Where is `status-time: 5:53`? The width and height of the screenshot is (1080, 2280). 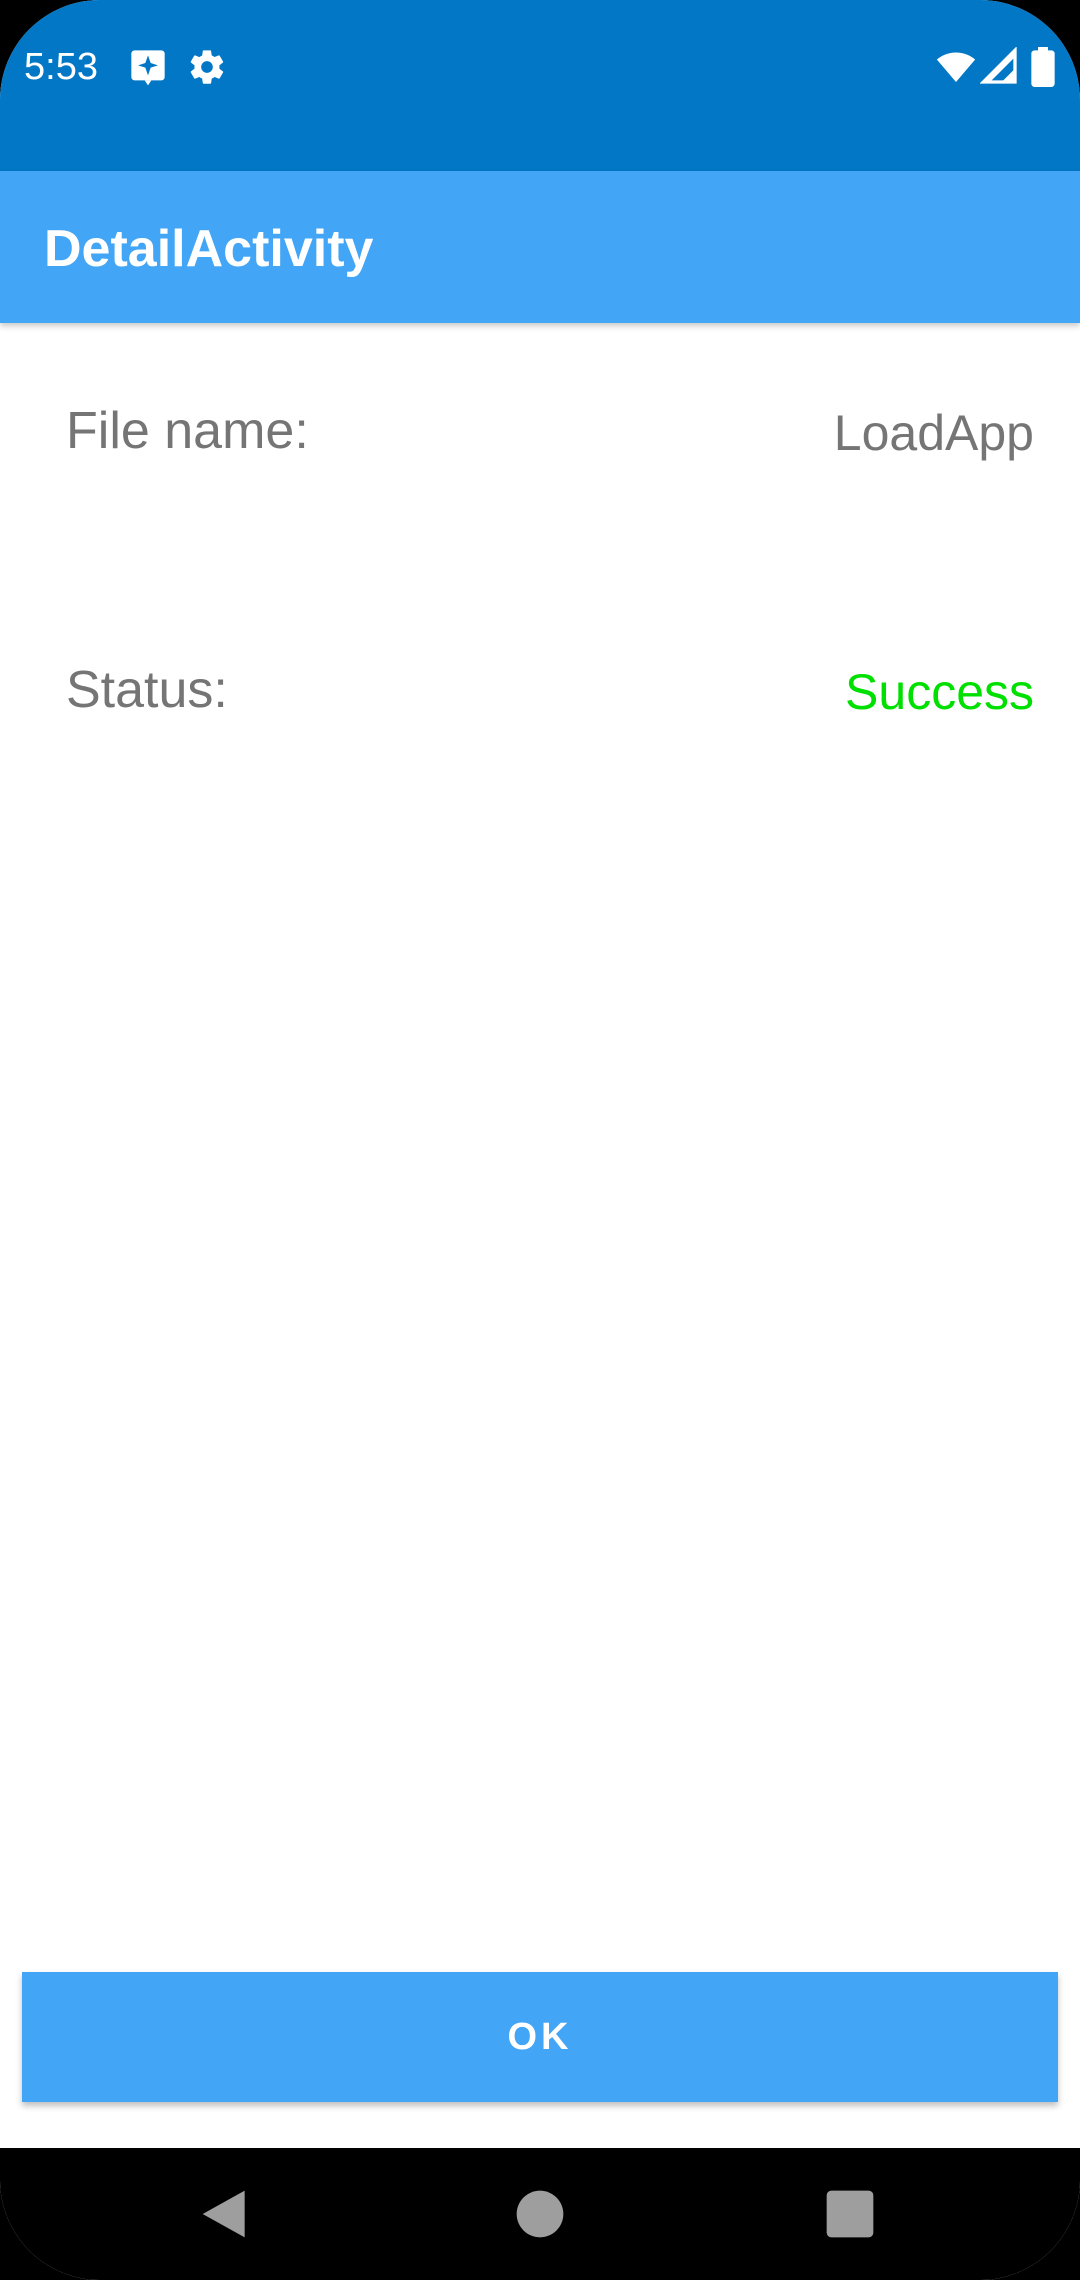
status-time: 5:53 is located at coordinates (61, 67).